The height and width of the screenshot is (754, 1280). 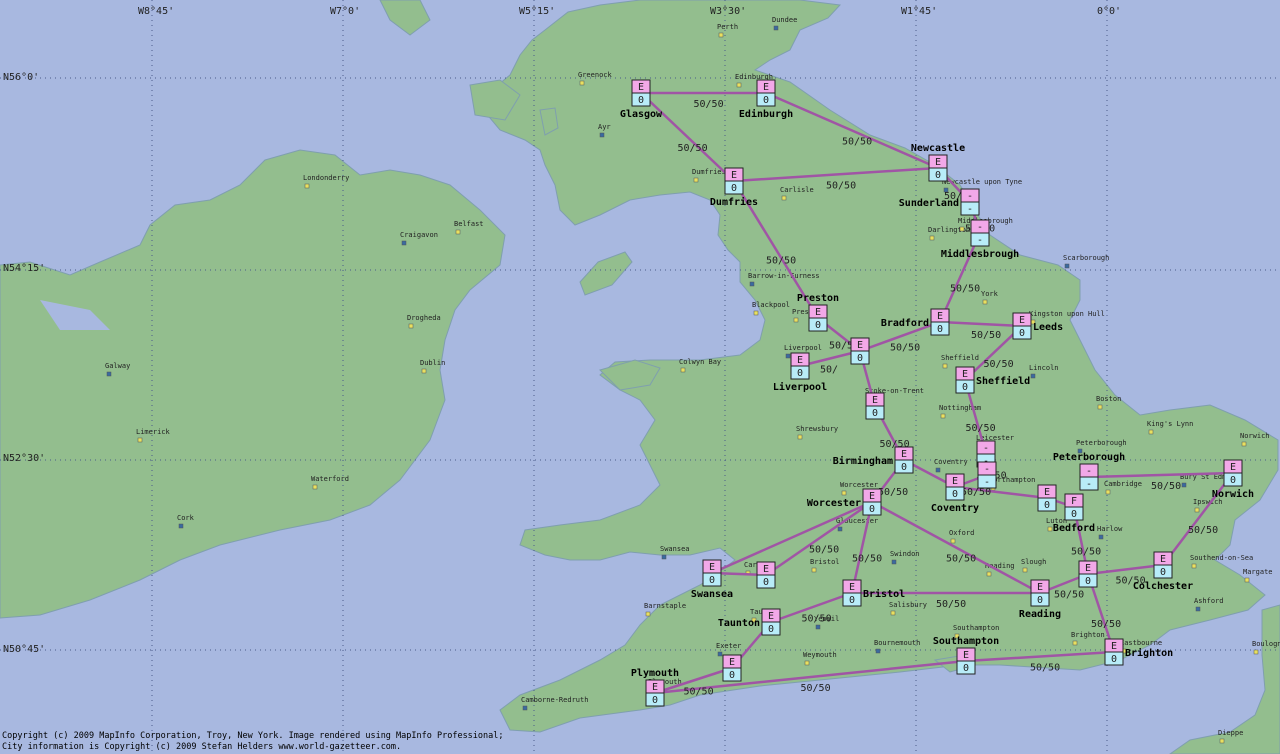 I want to click on city-name: Glasgow, so click(x=641, y=114).